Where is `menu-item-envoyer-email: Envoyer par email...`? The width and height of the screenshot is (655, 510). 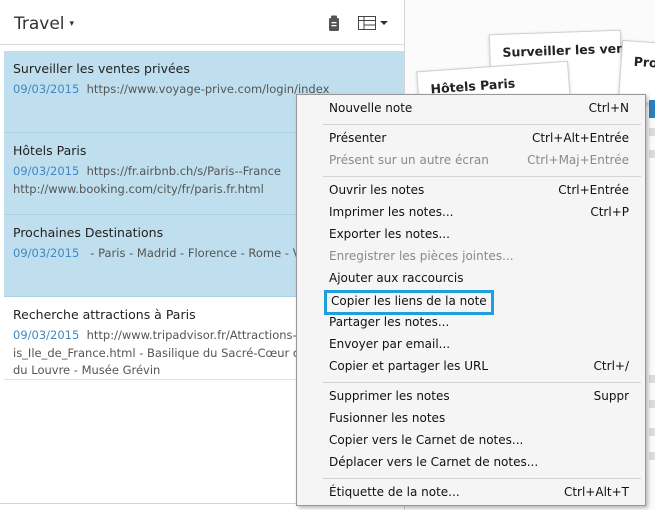
menu-item-envoyer-email: Envoyer par email... is located at coordinates (471, 345).